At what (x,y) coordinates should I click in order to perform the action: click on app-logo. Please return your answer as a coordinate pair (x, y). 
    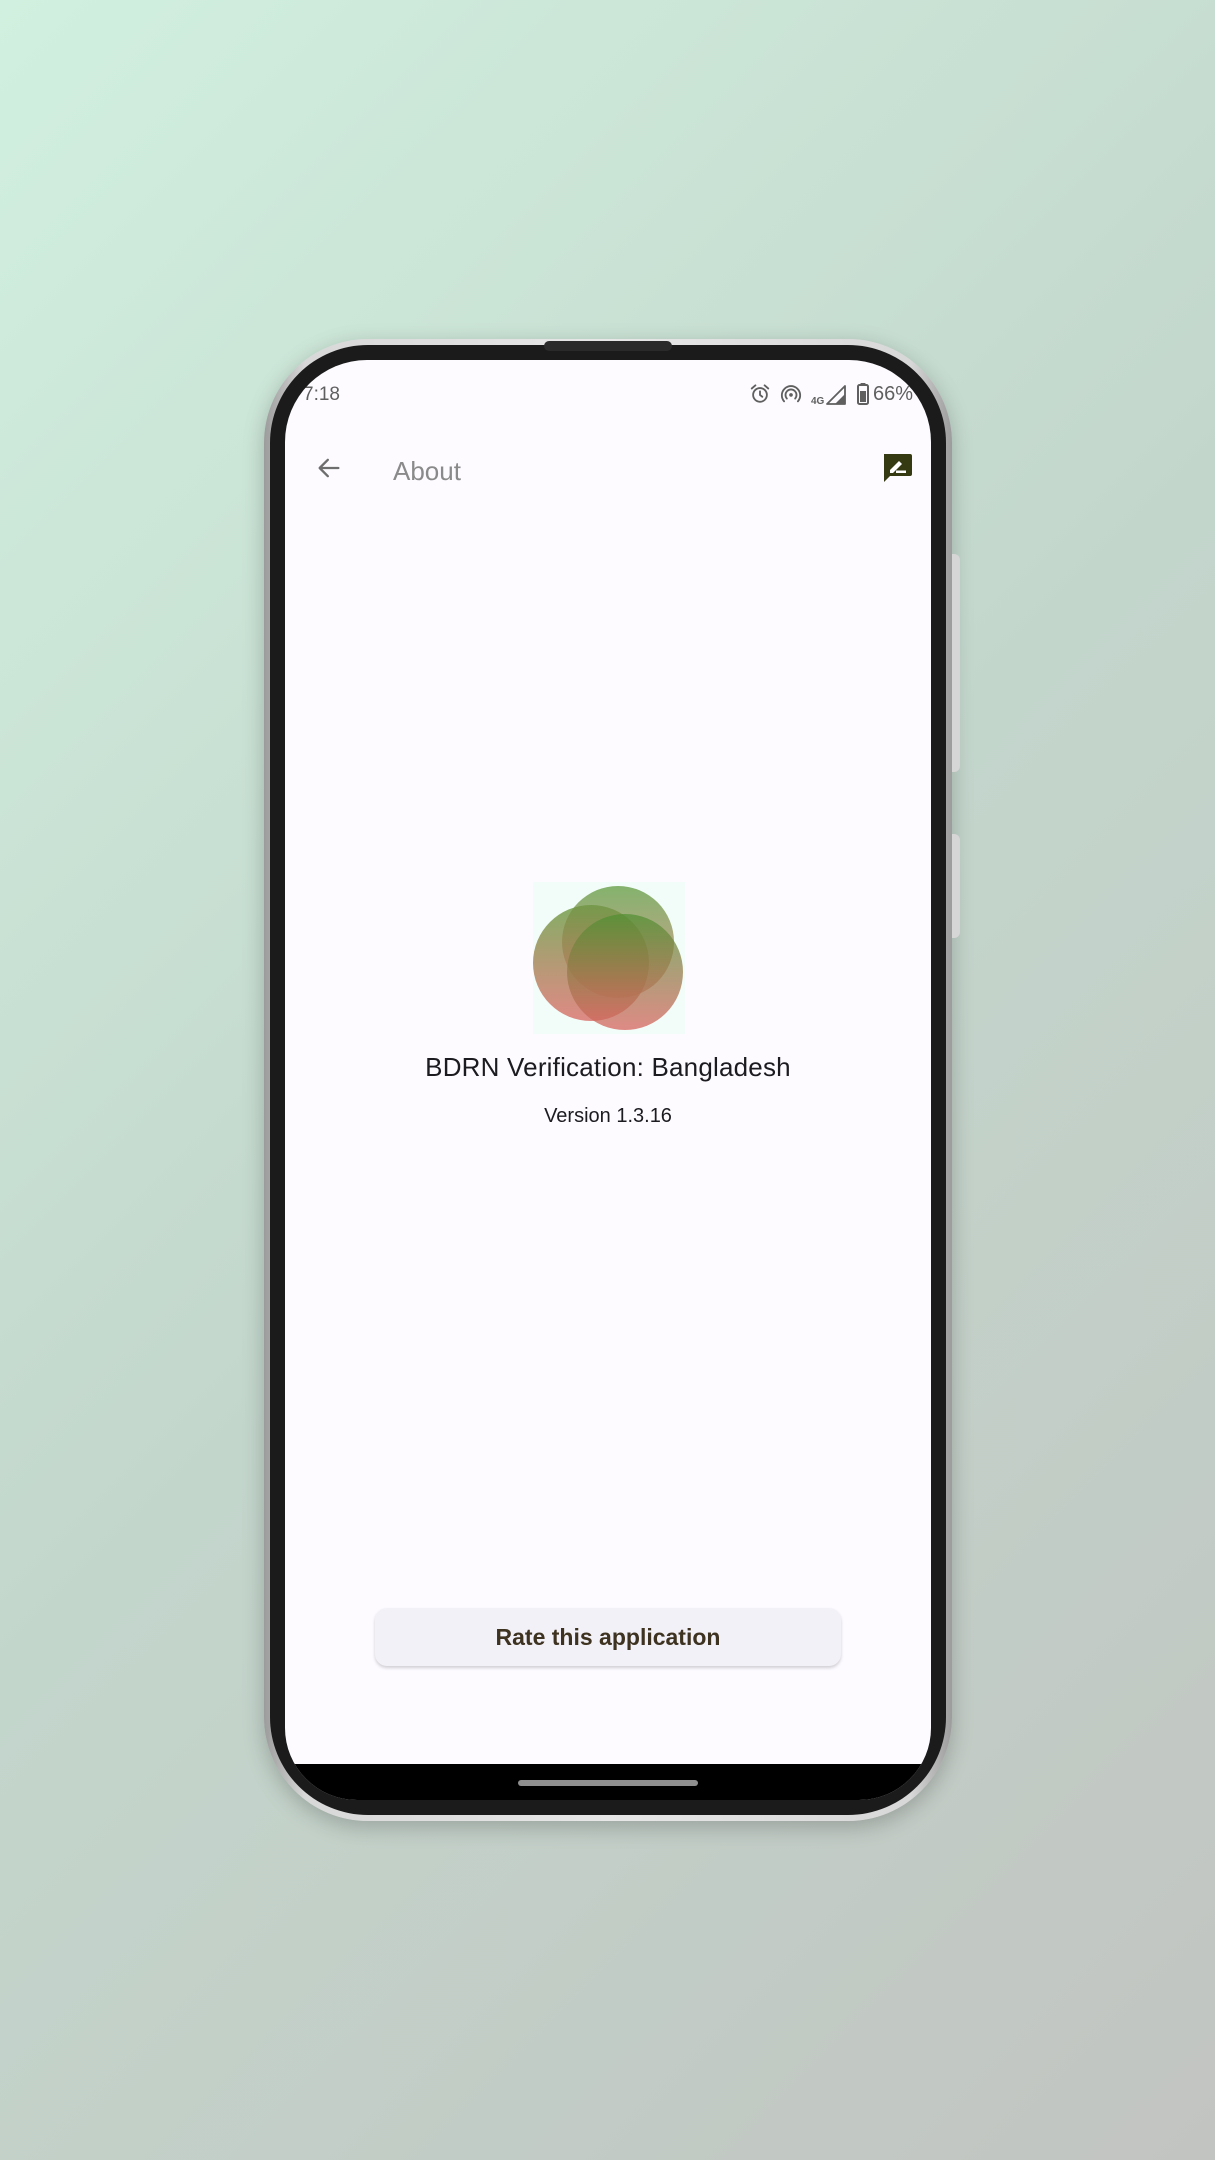
    Looking at the image, I should click on (609, 958).